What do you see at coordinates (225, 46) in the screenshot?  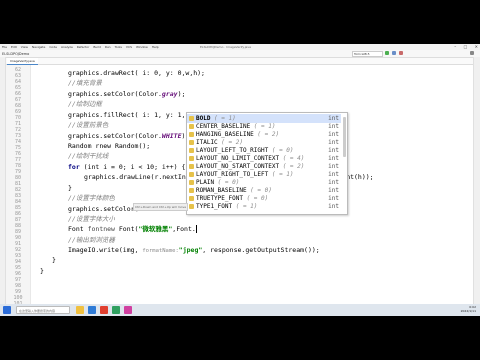 I see `window-title: ELSLDPOJDemo · ImageVerify.java` at bounding box center [225, 46].